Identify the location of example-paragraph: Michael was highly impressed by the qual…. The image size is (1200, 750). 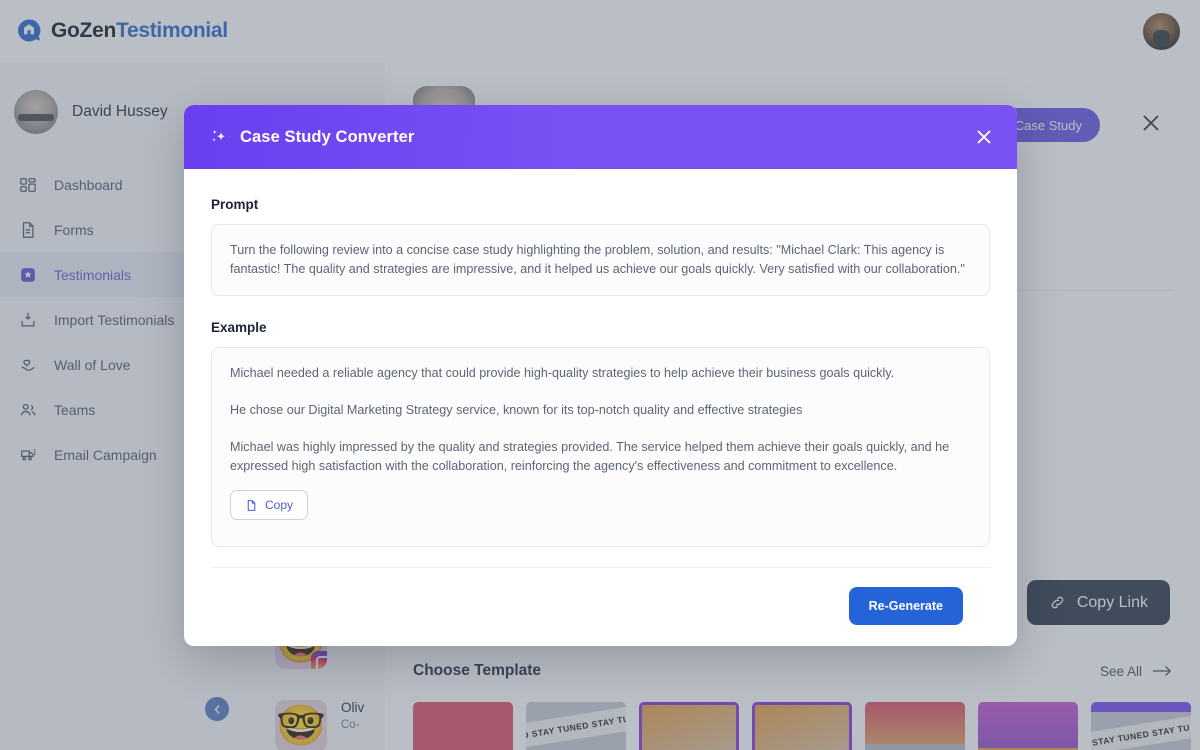
(590, 456).